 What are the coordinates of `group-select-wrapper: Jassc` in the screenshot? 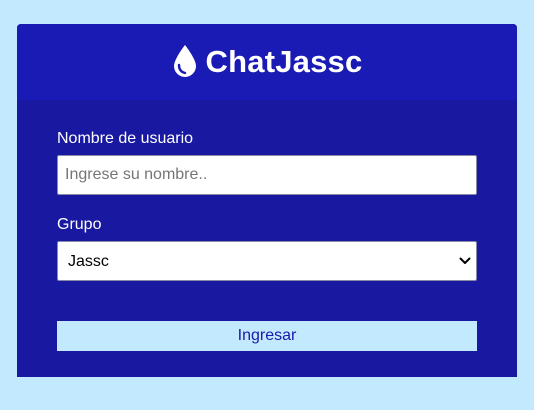 It's located at (267, 261).